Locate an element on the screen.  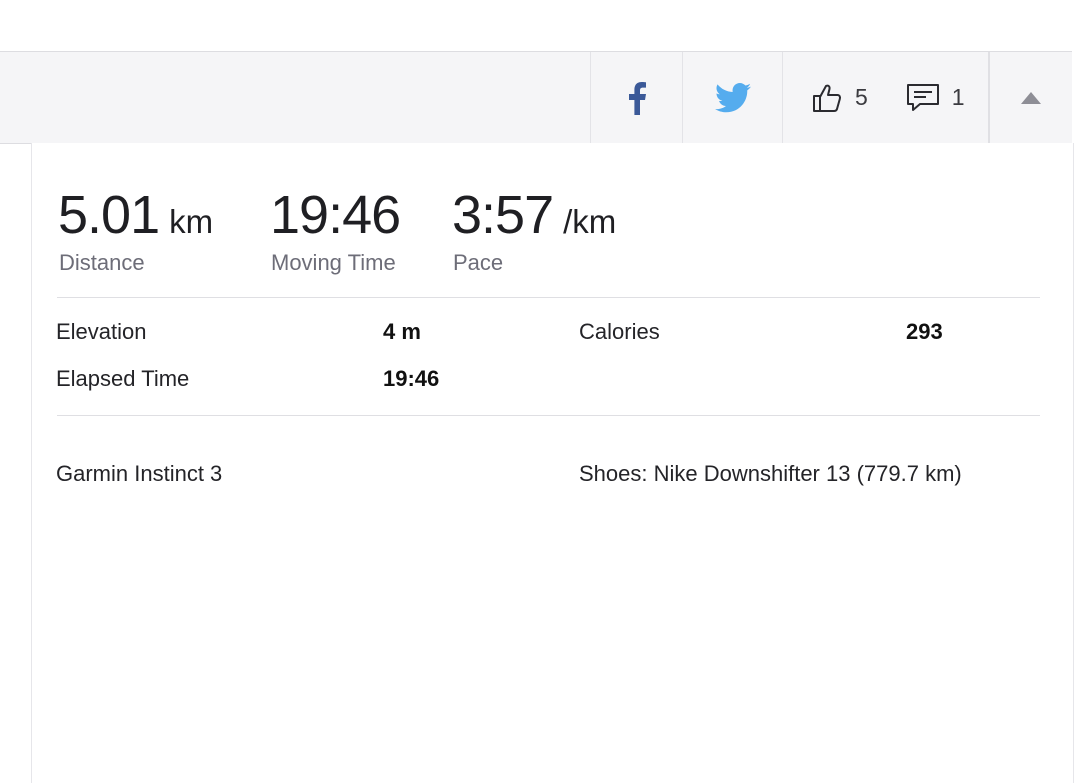
distance-label: Distance is located at coordinates (102, 262).